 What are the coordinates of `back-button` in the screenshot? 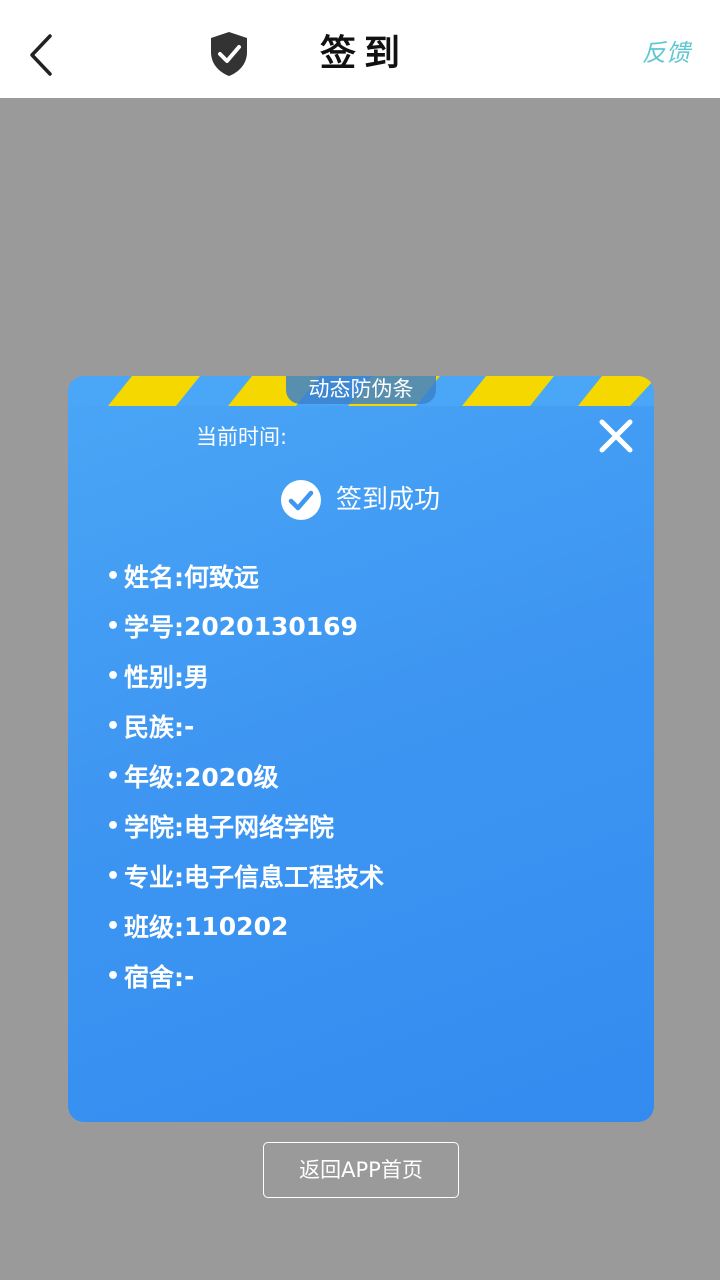 It's located at (44, 55).